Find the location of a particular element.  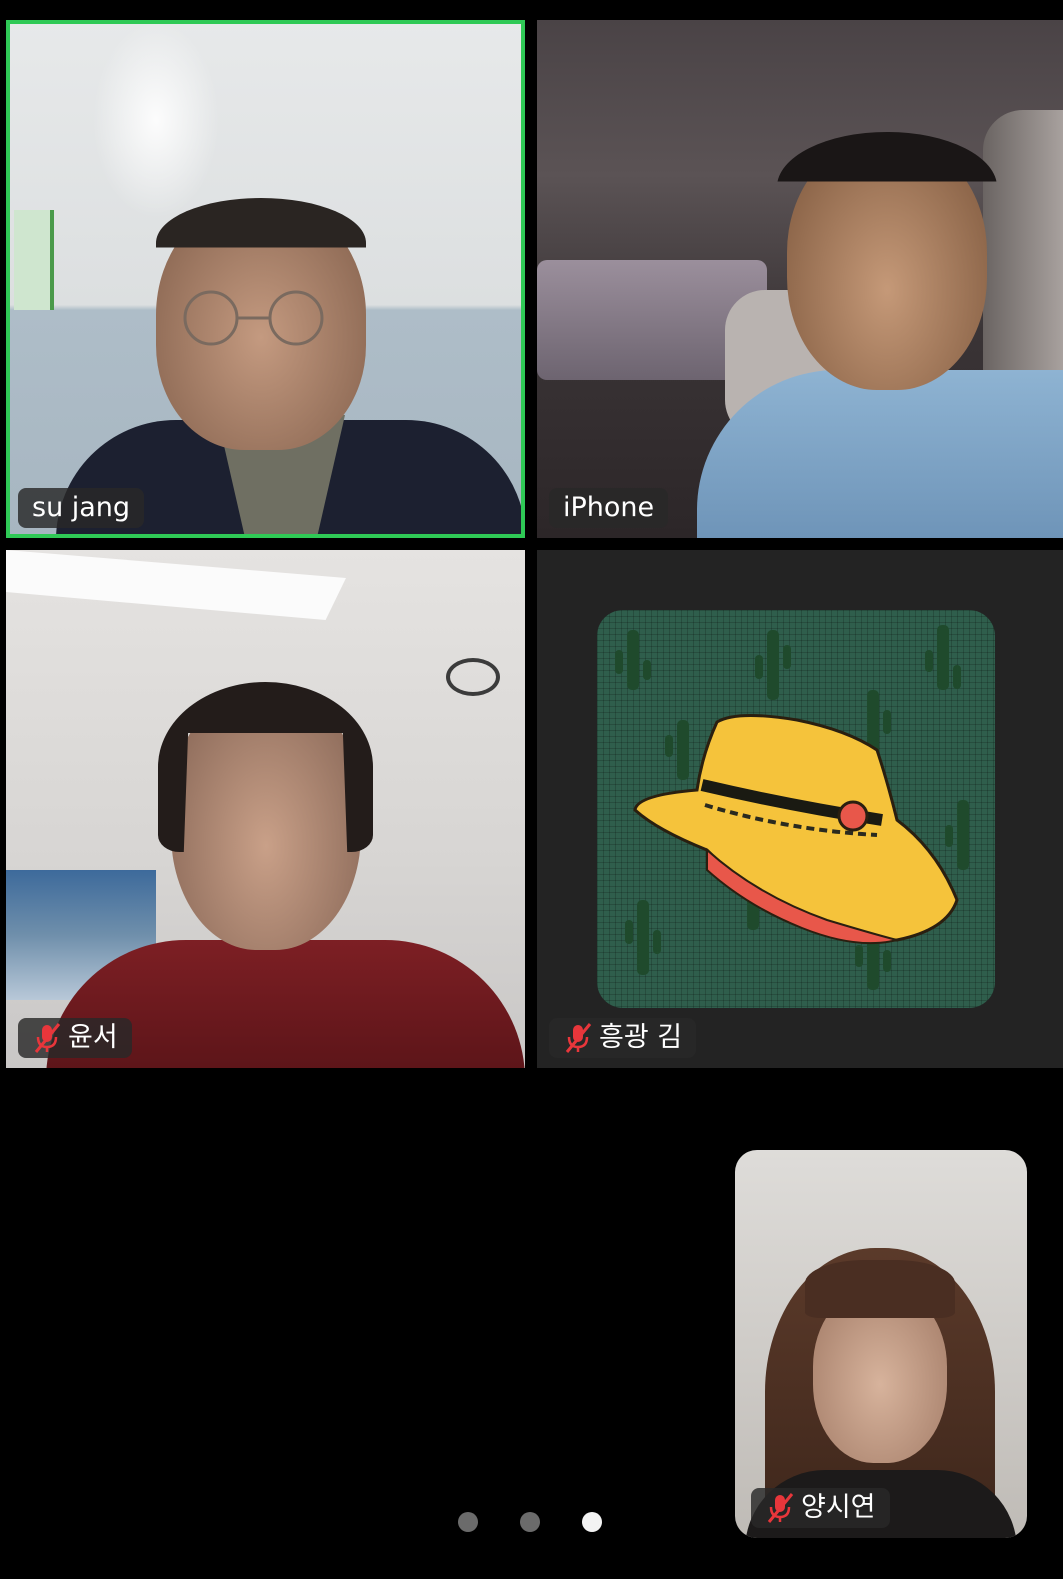

profile-avatar is located at coordinates (796, 809).